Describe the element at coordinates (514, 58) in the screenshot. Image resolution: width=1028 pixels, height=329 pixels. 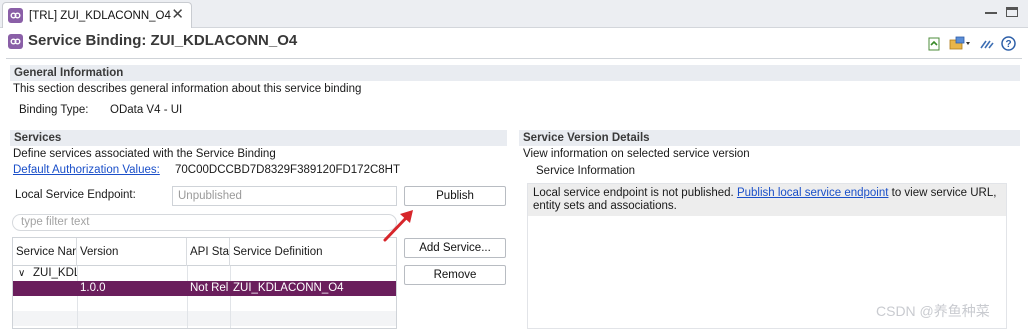
I see `header-divider` at that location.